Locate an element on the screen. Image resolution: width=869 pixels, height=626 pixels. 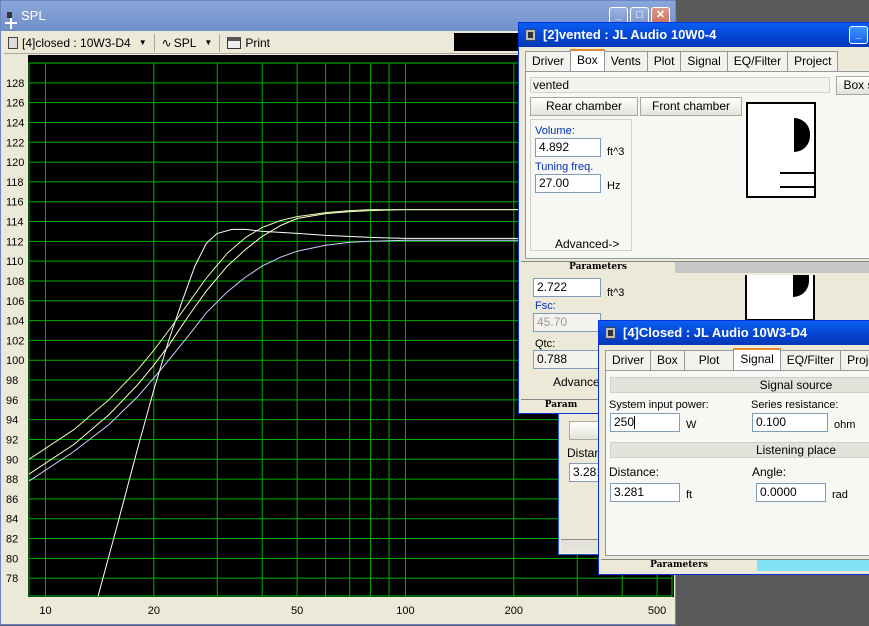
print-button: Print is located at coordinates (248, 43).